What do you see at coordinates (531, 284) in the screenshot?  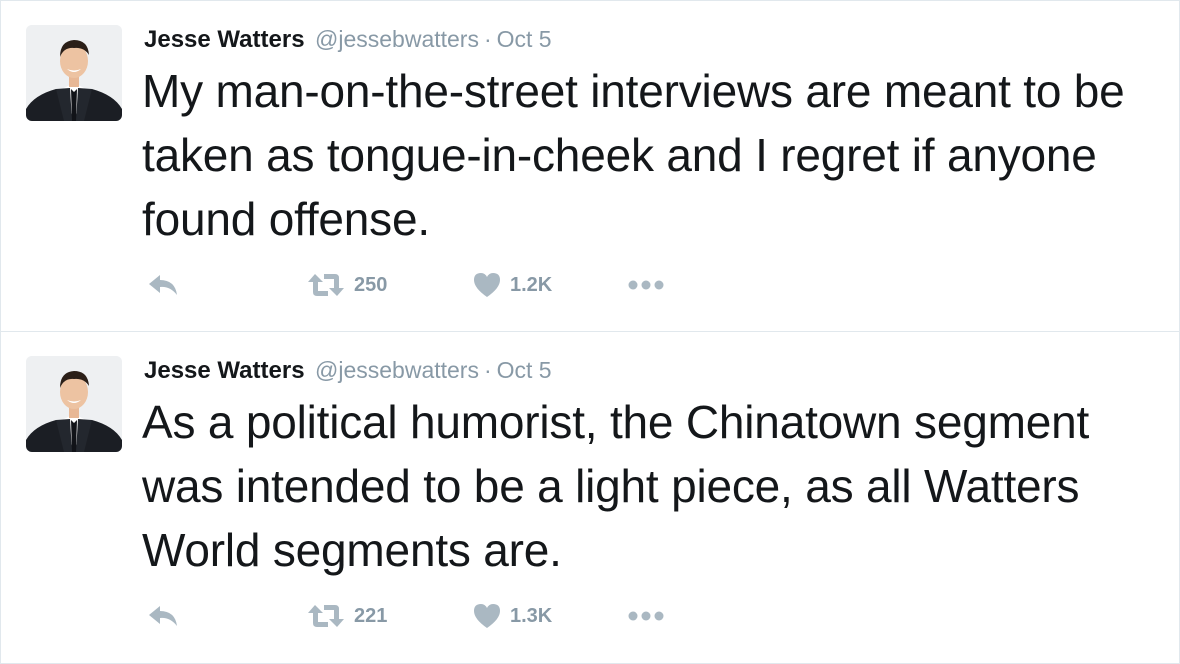 I see `like-count: 1.2K` at bounding box center [531, 284].